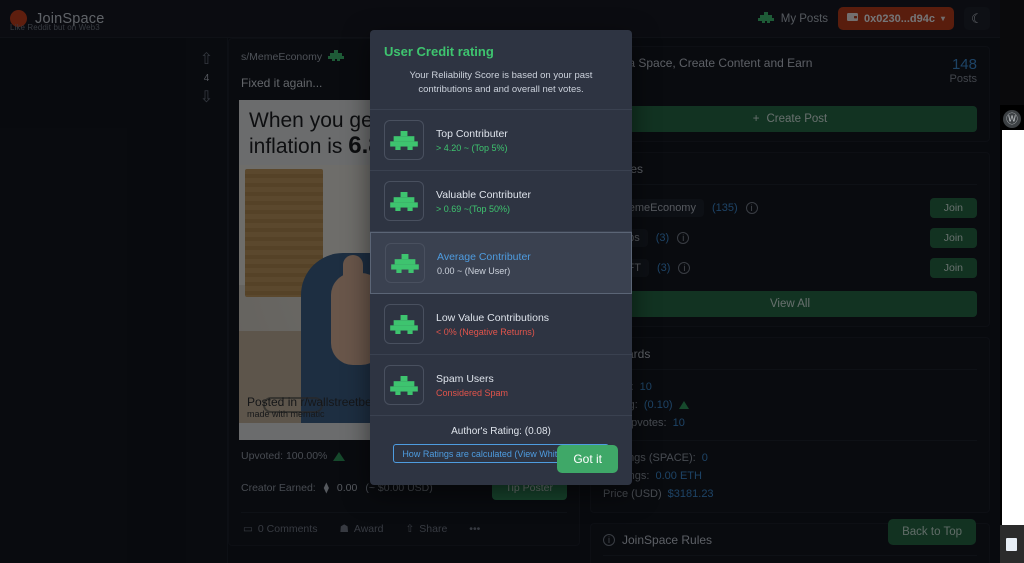 Image resolution: width=1024 pixels, height=563 pixels. What do you see at coordinates (1012, 52) in the screenshot?
I see `os-dark-area` at bounding box center [1012, 52].